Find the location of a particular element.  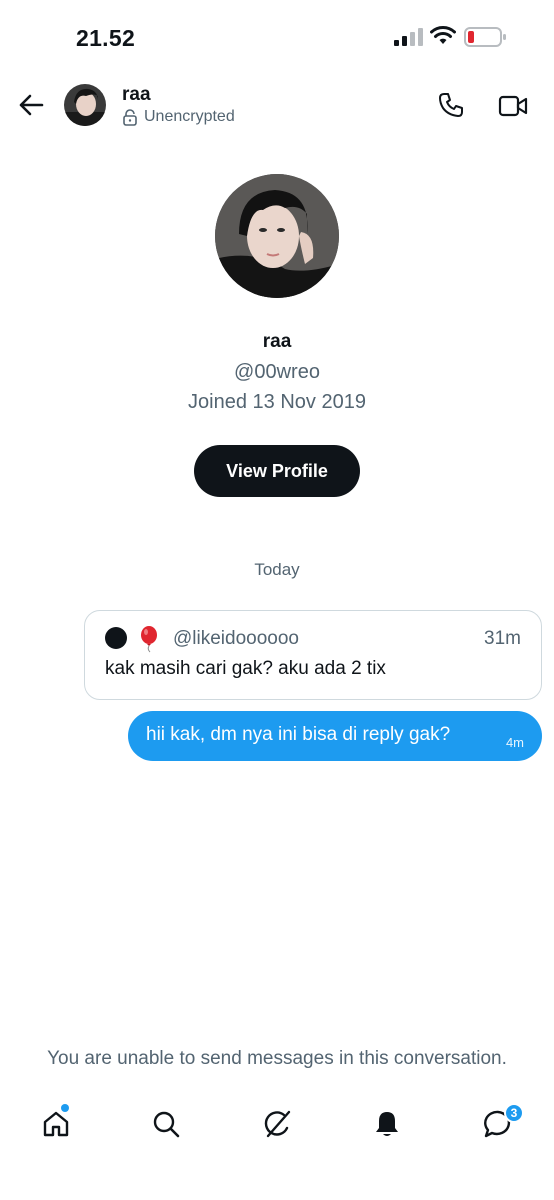

home-icon is located at coordinates (56, 1124).